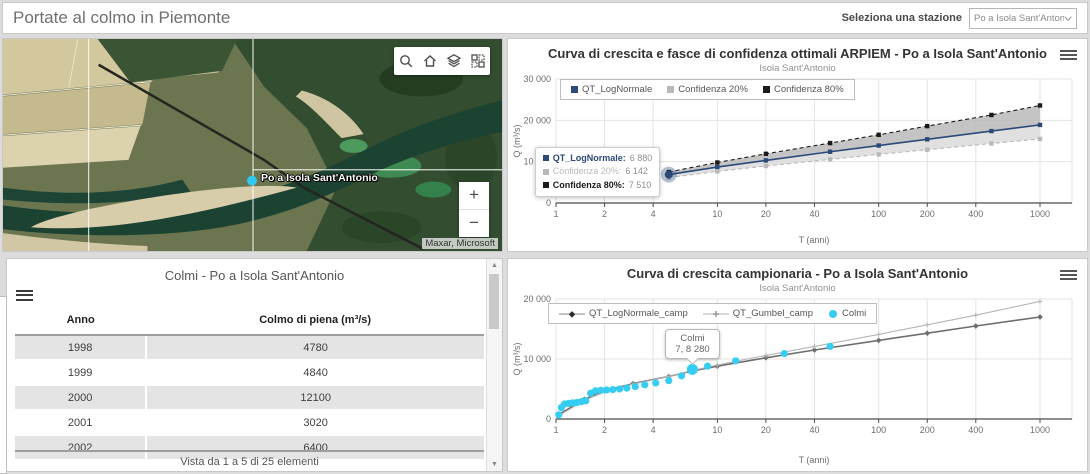 This screenshot has width=1090, height=474. Describe the element at coordinates (494, 464) in the screenshot. I see `scroll-down-icon: ▼` at that location.